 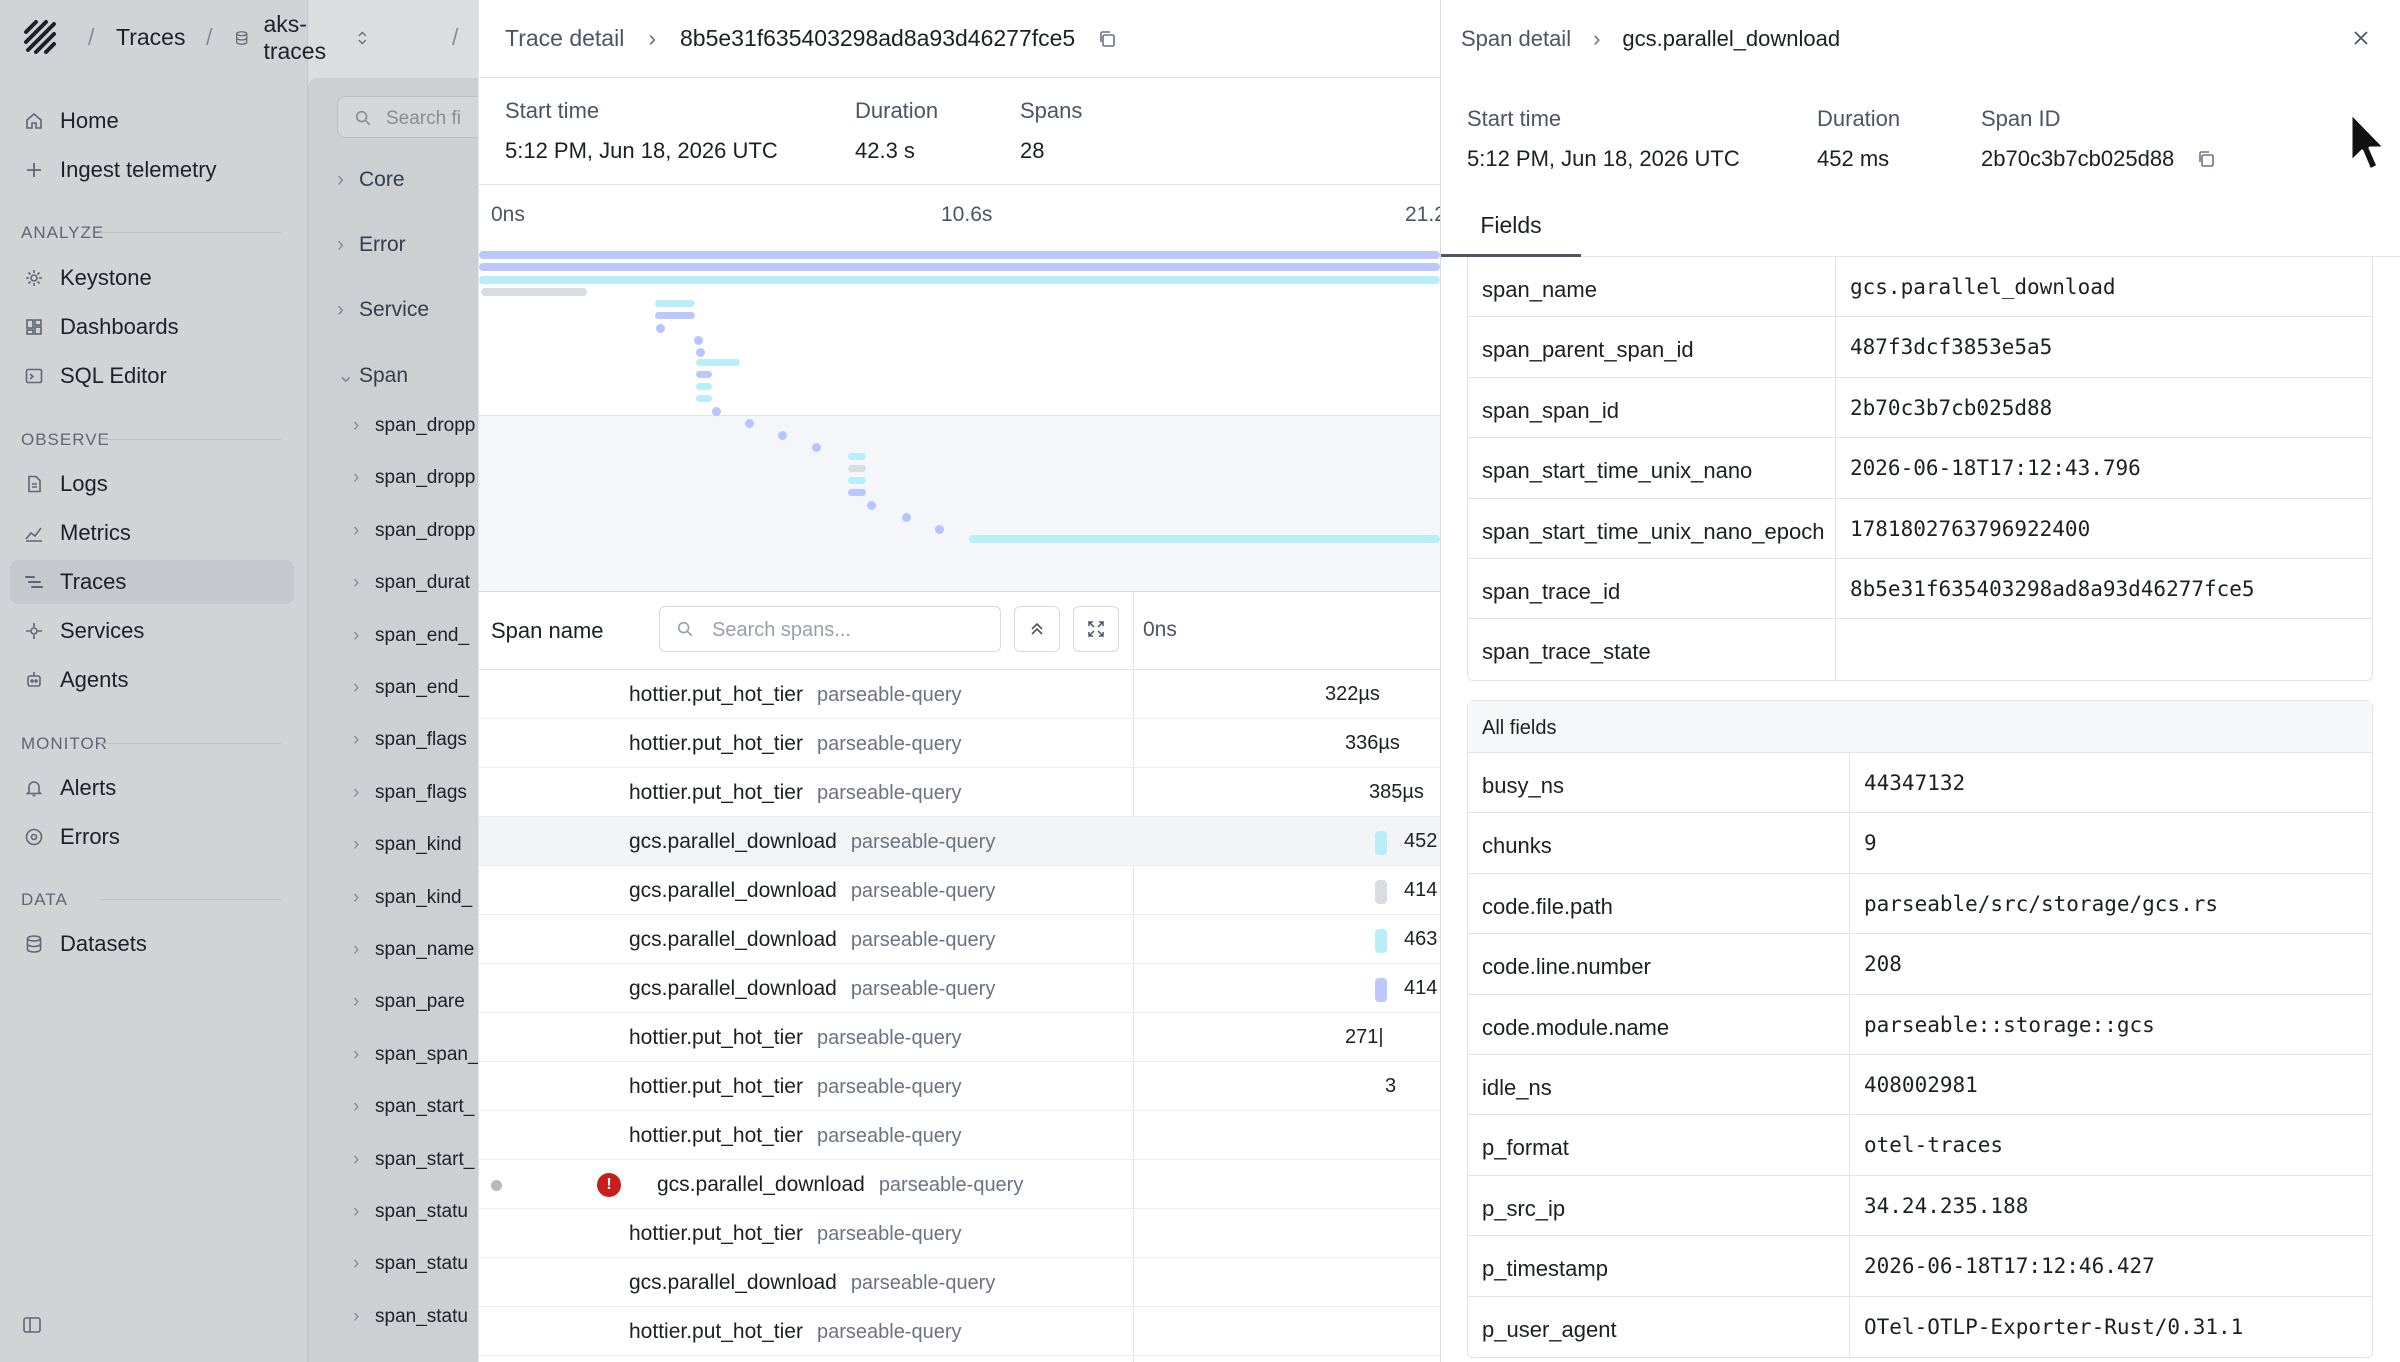 I want to click on span-offset-header: 0ns, so click(x=1160, y=629).